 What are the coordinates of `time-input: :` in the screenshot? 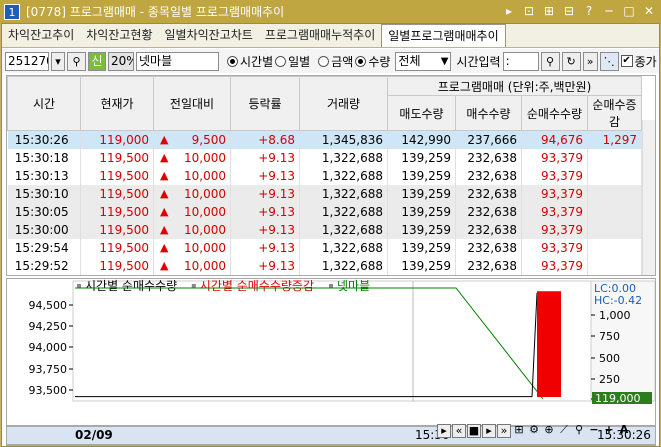 It's located at (520, 61).